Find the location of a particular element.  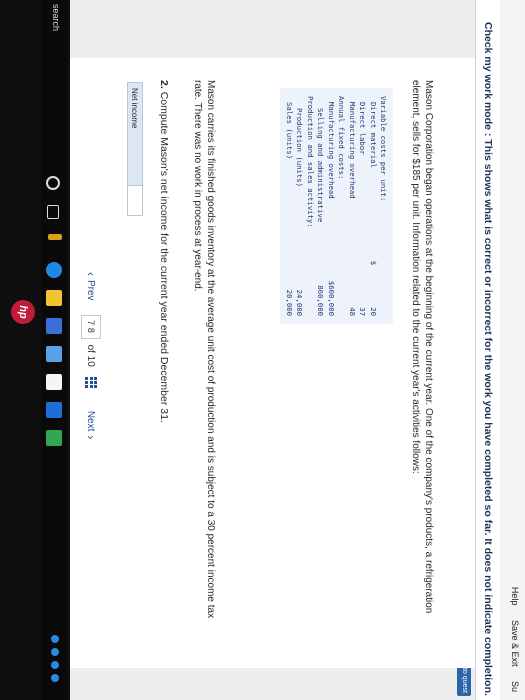

cost-label: Sales (units) is located at coordinates (289, 131).